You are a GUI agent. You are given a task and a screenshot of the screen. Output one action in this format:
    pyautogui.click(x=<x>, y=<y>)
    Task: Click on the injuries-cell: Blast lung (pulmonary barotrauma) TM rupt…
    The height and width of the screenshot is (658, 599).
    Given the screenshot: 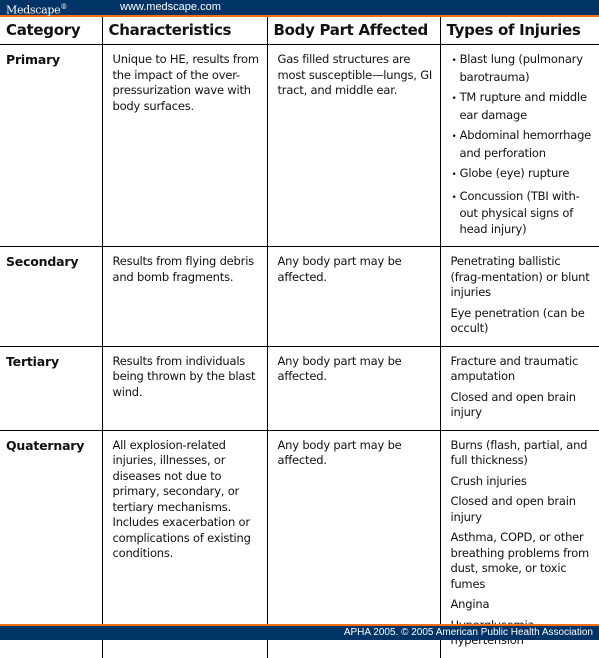 What is the action you would take?
    pyautogui.click(x=519, y=145)
    